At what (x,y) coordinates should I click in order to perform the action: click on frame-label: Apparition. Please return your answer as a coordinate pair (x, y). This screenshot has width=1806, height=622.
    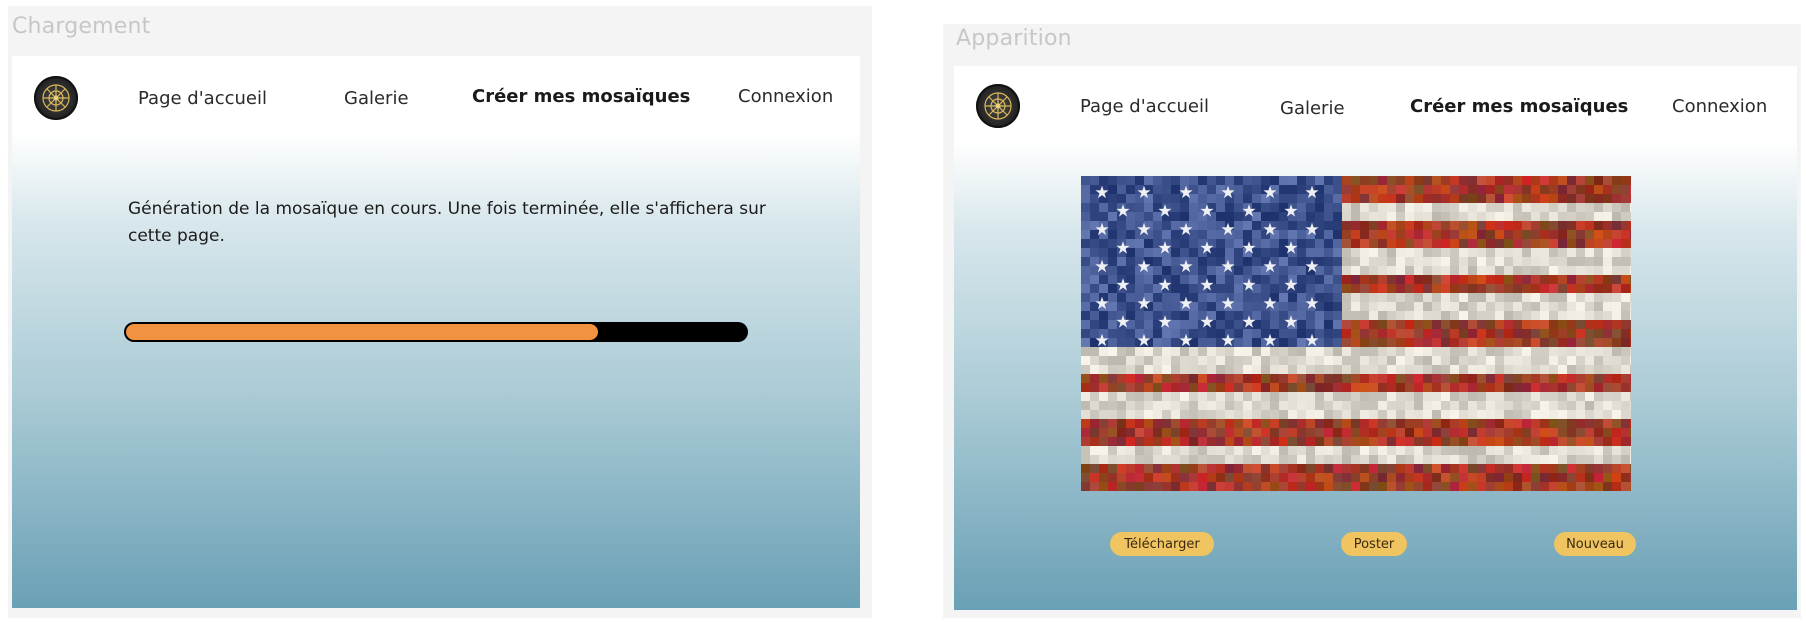
    Looking at the image, I should click on (1014, 38).